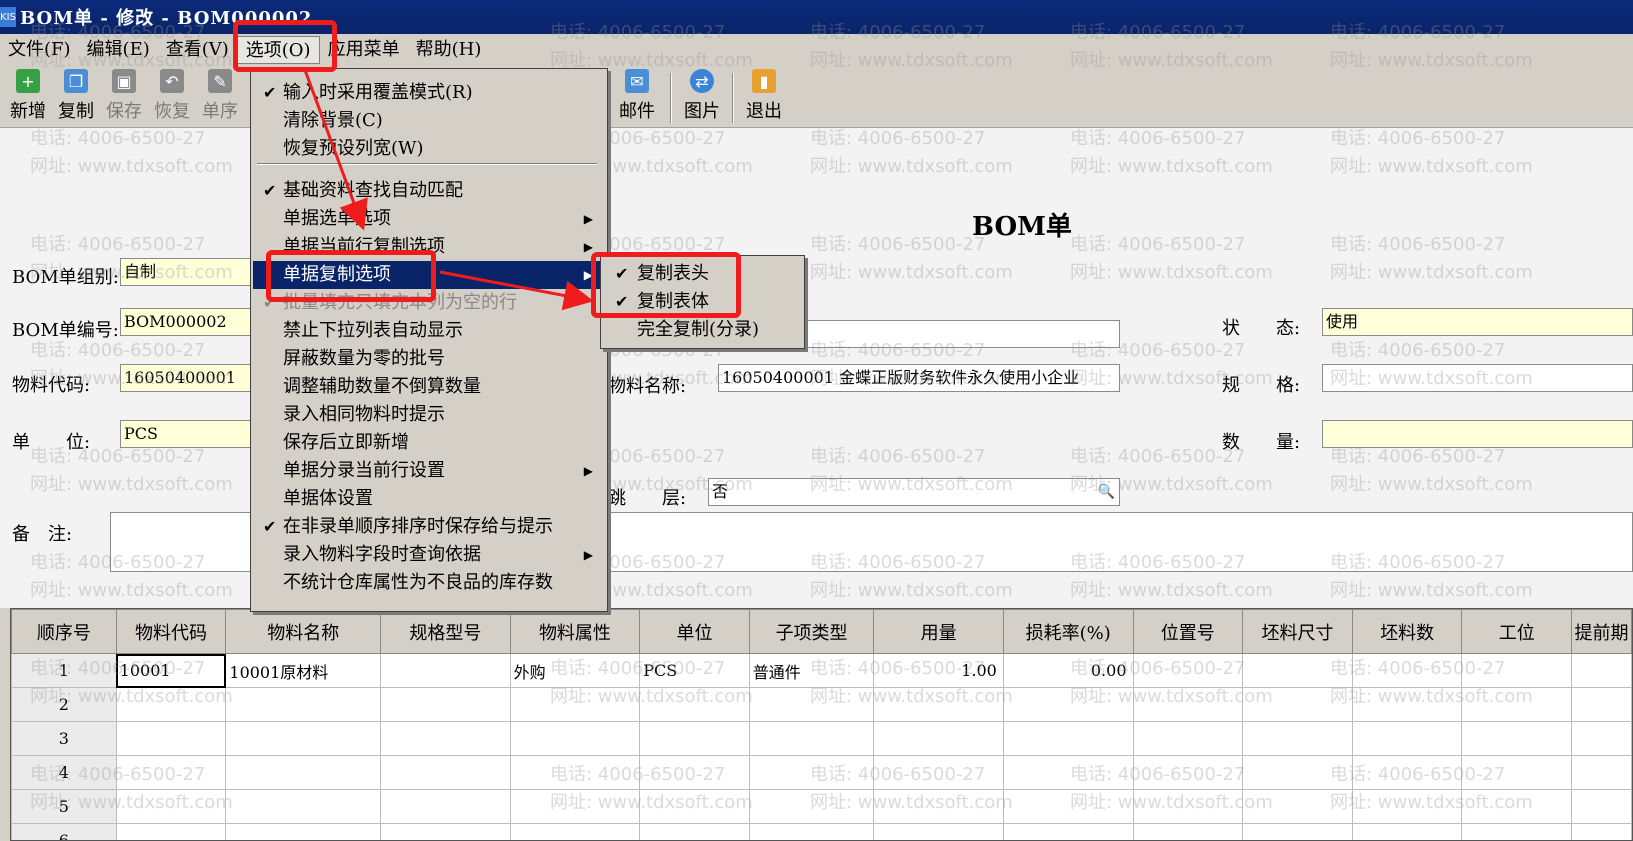  What do you see at coordinates (1407, 631) in the screenshot?
I see `col-blank-count: 坯料数` at bounding box center [1407, 631].